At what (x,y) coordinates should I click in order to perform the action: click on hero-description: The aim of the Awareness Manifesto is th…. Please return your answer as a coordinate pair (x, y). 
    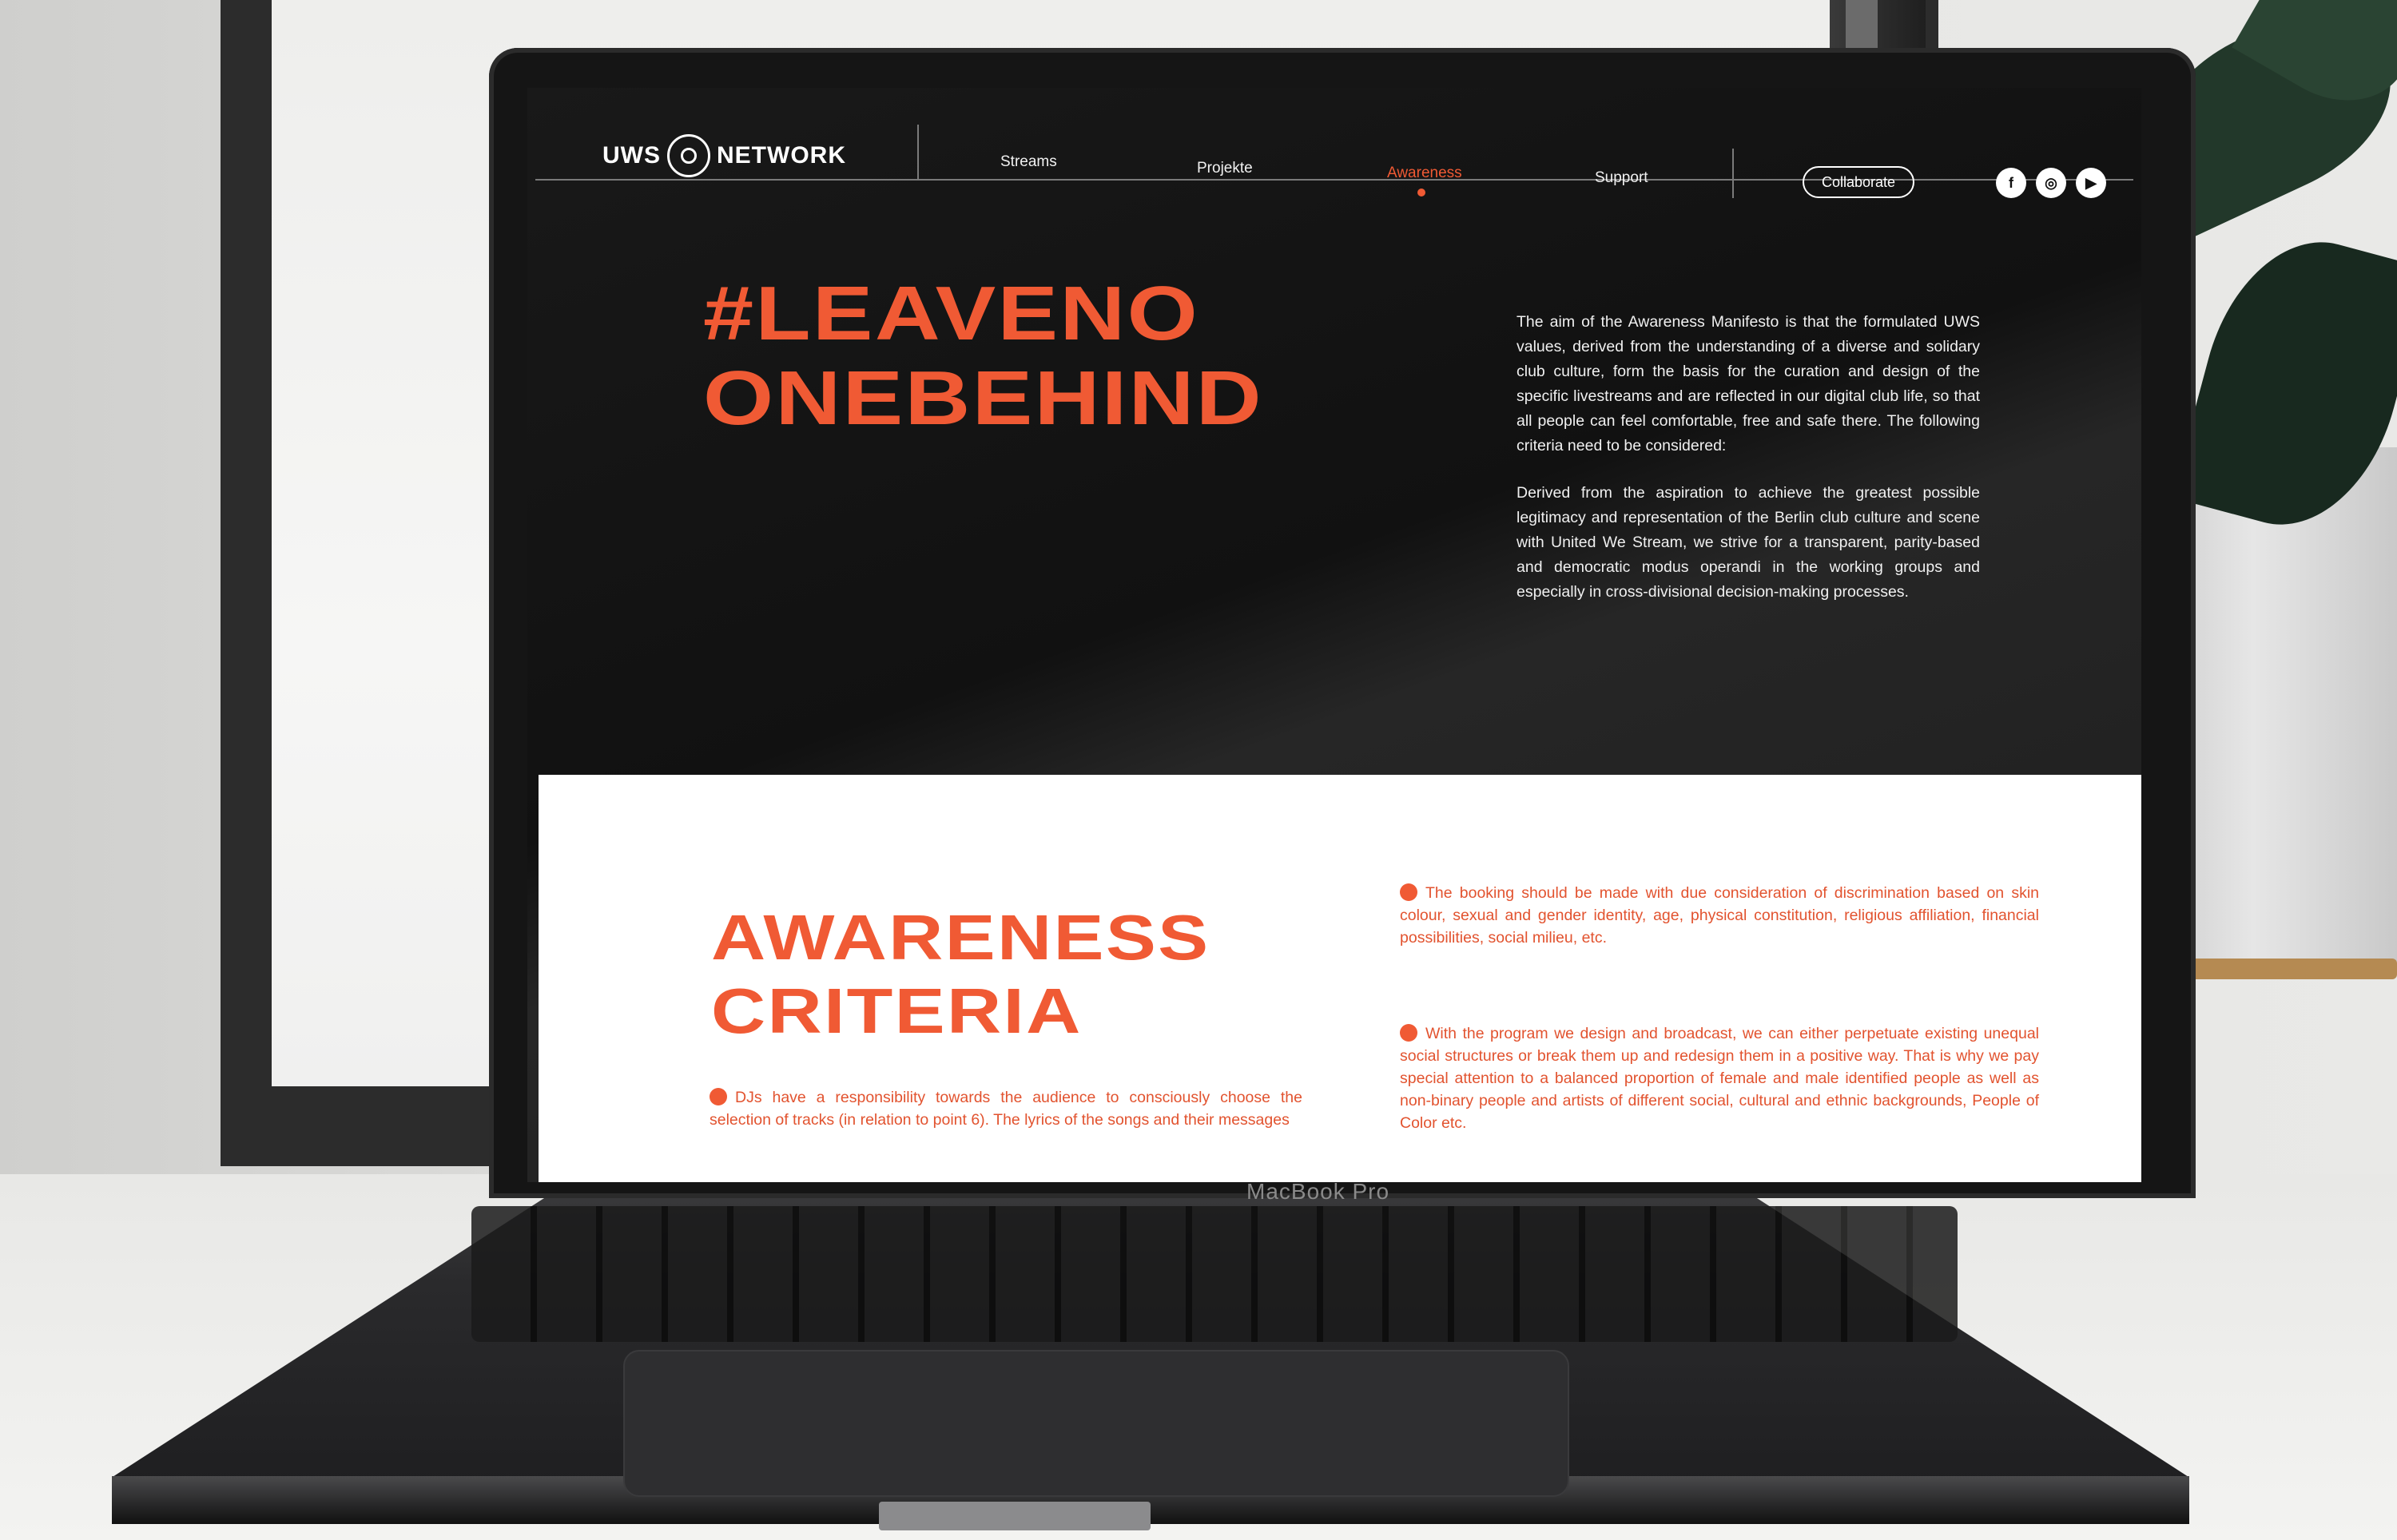
    Looking at the image, I should click on (1748, 469).